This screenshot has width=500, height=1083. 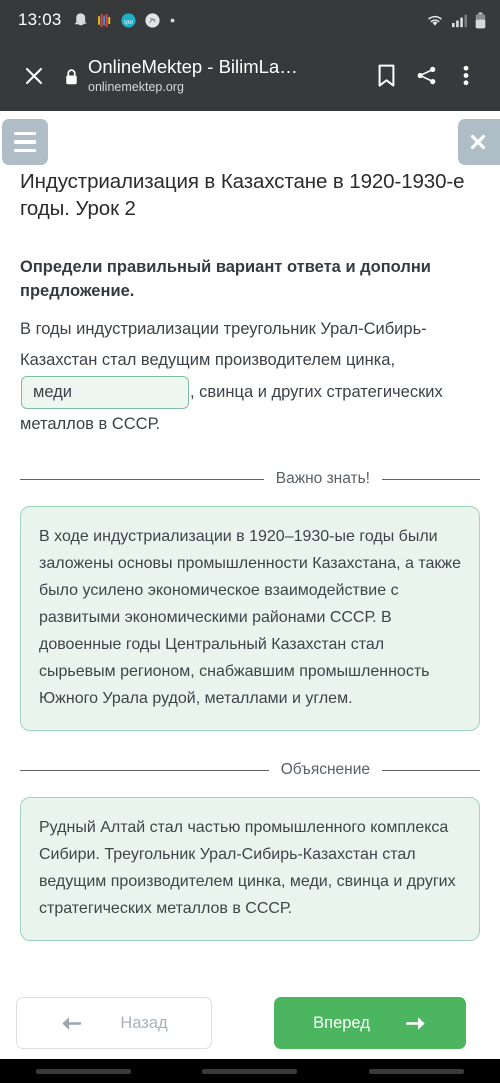 I want to click on address-bar: OnlineMektep - BilimLa… onlinemektep.org, so click(x=210, y=75).